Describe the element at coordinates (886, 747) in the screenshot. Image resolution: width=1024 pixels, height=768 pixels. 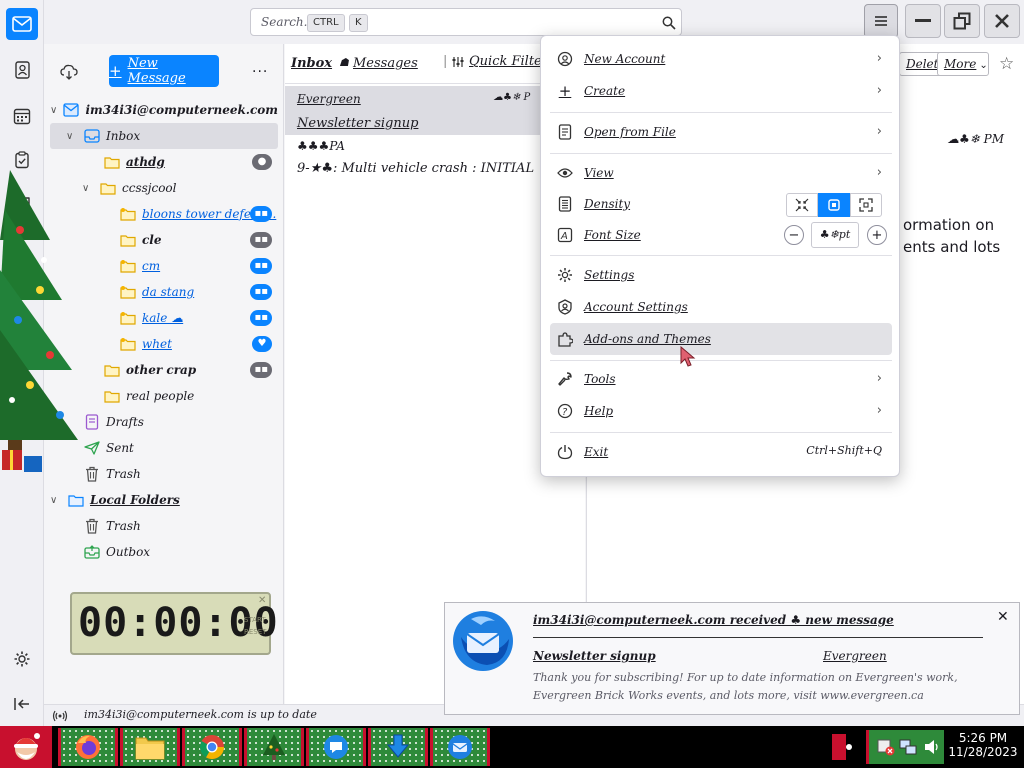
I see `security-alert-icon` at that location.